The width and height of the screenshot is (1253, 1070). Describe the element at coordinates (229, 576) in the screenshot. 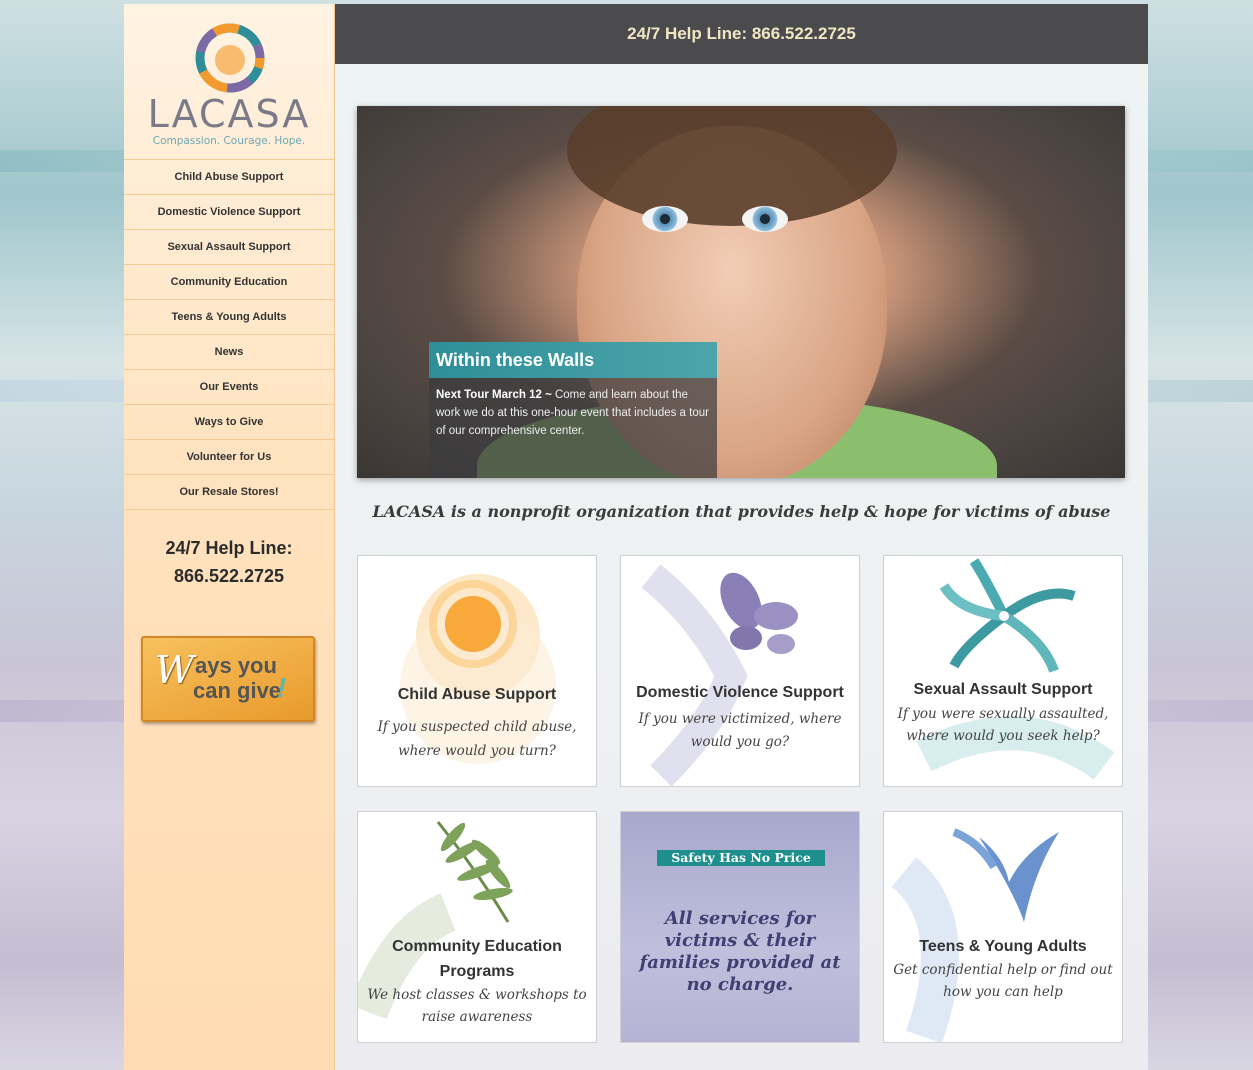

I see `sidebar-helpline-number: 866.522.2725` at that location.